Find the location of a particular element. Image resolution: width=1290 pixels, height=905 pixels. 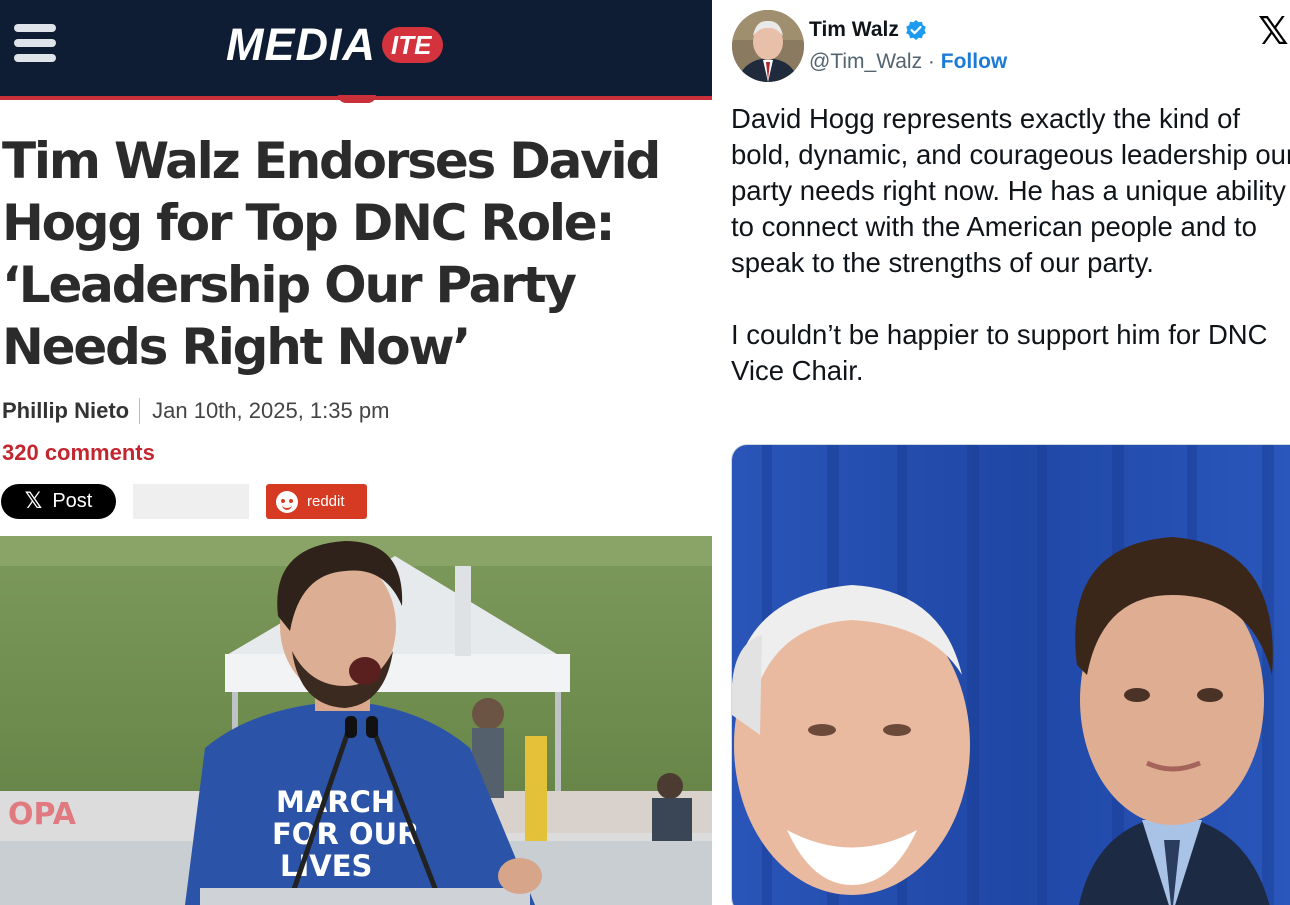

share-buttons: 𝕏 Post reddit is located at coordinates (356, 502).